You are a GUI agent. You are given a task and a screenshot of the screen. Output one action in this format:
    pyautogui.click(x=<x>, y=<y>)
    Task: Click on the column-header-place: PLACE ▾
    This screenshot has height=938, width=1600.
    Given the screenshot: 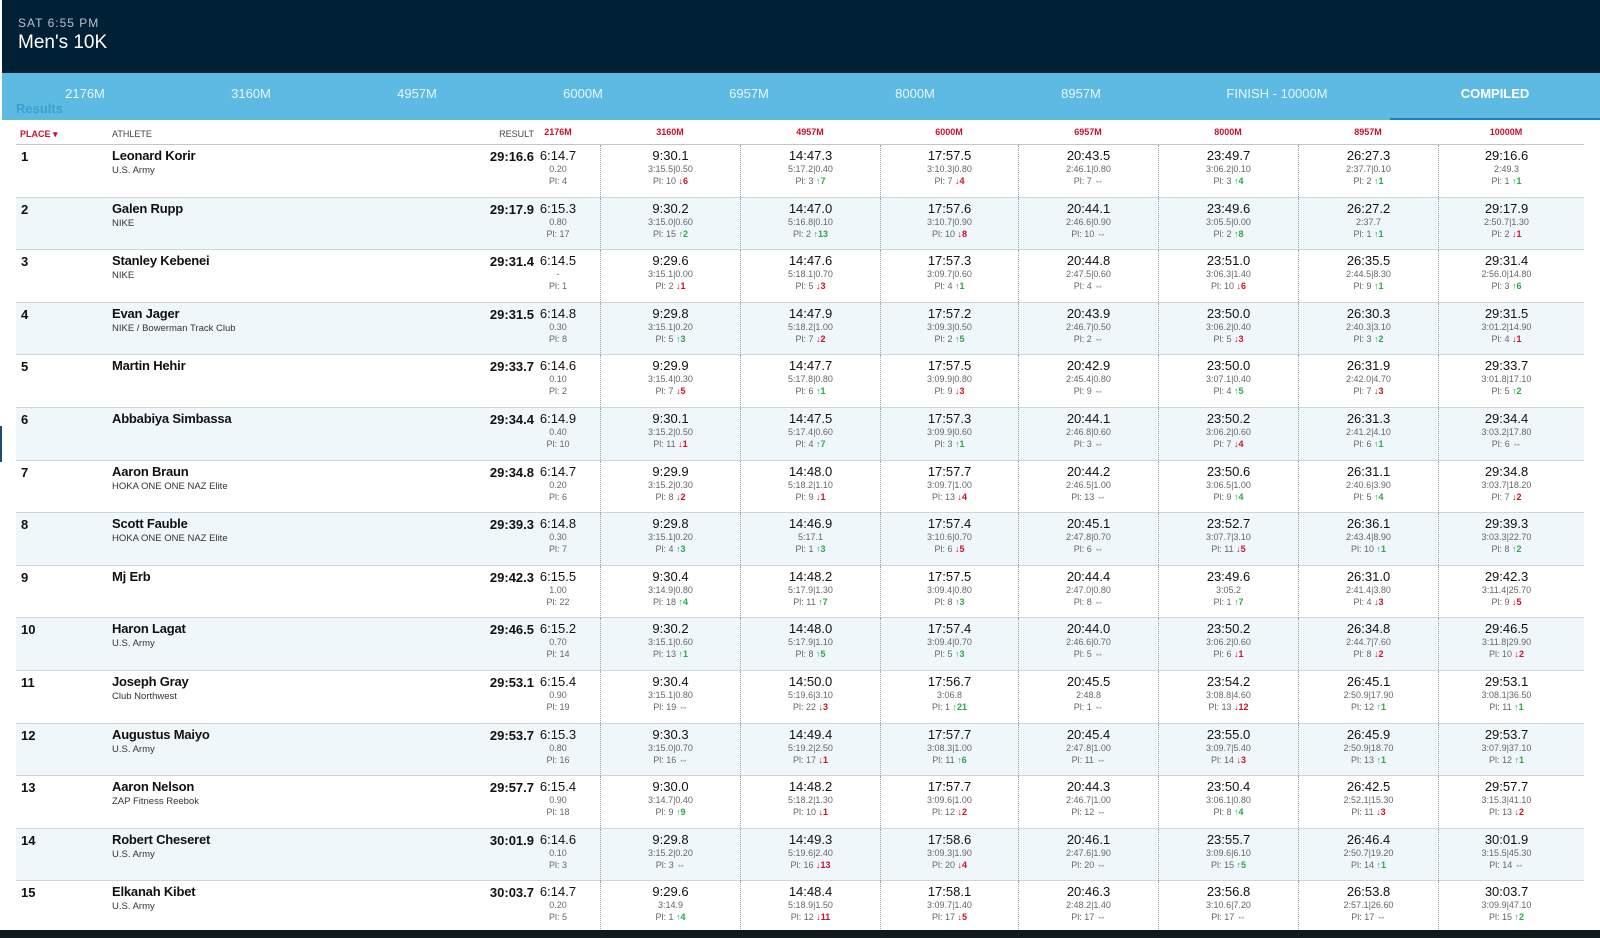 What is the action you would take?
    pyautogui.click(x=39, y=134)
    